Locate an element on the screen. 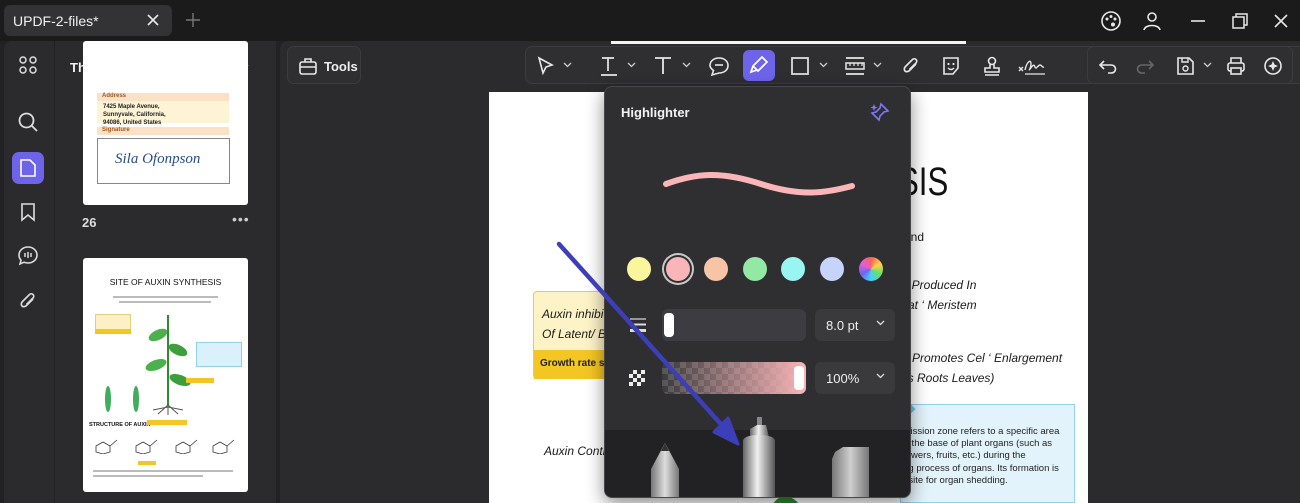  redo-icon is located at coordinates (1145, 66).